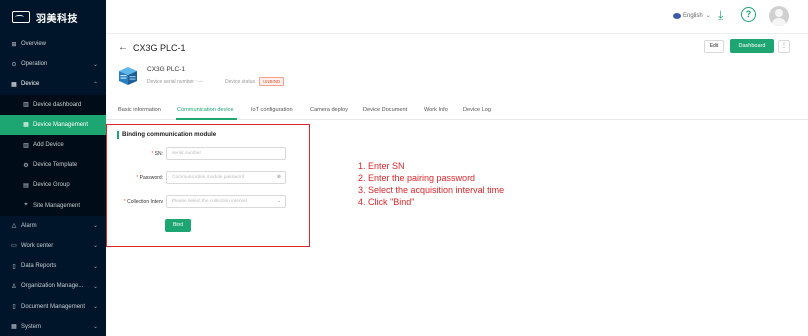 Image resolution: width=808 pixels, height=336 pixels. What do you see at coordinates (209, 201) in the screenshot?
I see `collection-interval-placeholder: Please select the collection interval` at bounding box center [209, 201].